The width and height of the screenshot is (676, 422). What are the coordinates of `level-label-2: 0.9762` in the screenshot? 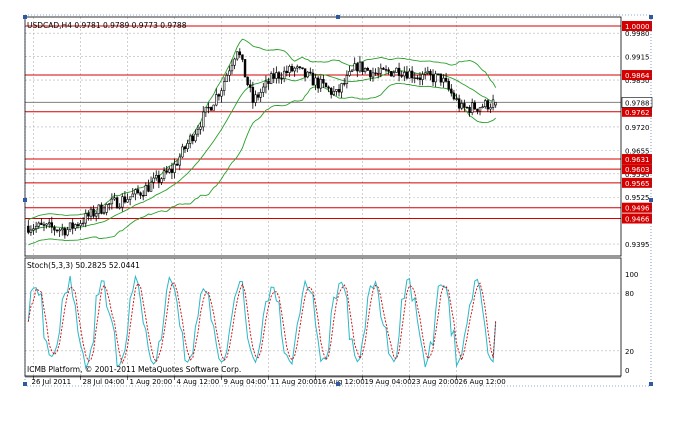 It's located at (637, 113).